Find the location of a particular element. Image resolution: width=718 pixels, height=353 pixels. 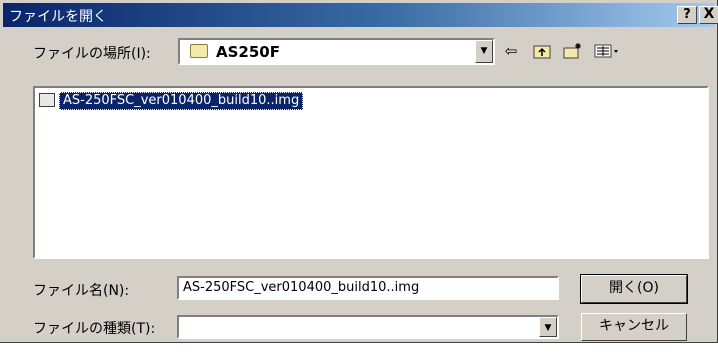

filetype-label: ファイルの種類(T): is located at coordinates (94, 329).